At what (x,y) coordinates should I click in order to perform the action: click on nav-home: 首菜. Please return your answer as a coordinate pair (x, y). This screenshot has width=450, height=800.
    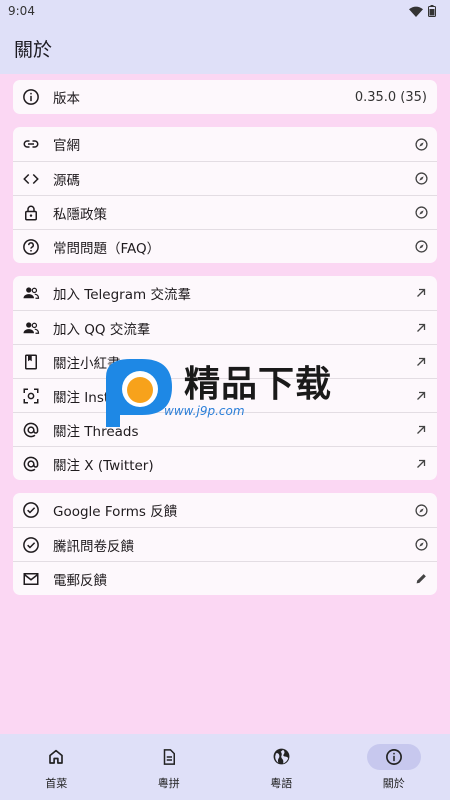
    Looking at the image, I should click on (56, 767).